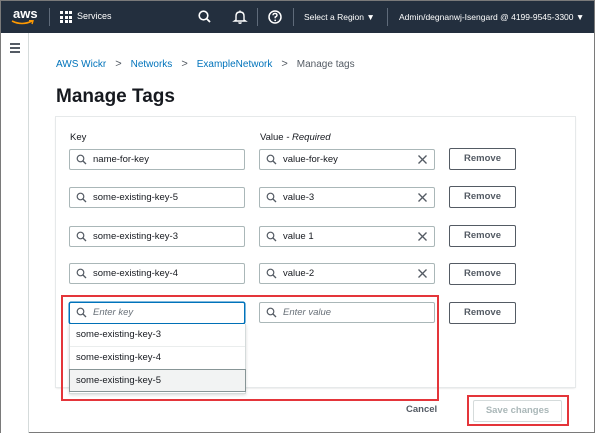 This screenshot has width=595, height=433. Describe the element at coordinates (347, 159) in the screenshot. I see `tag-value-field: value-for-key` at that location.